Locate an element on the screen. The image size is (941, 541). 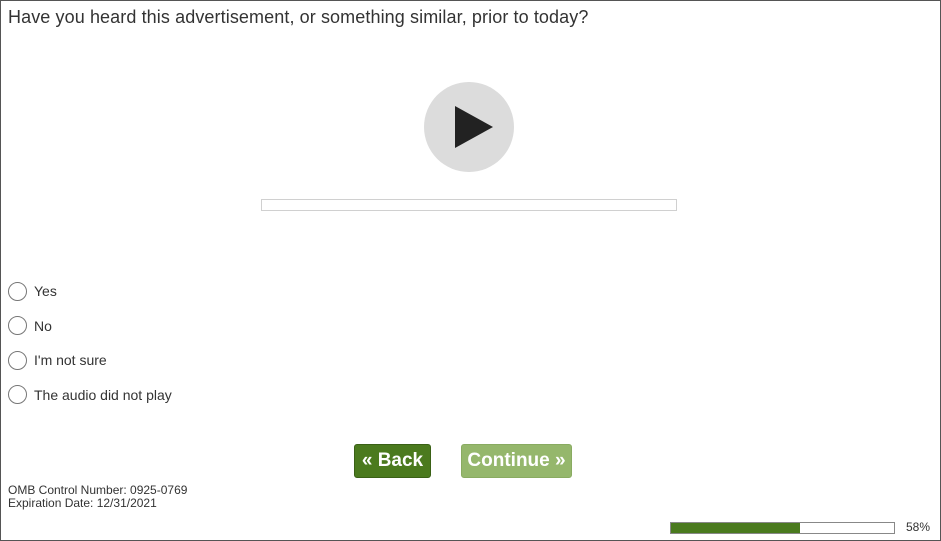
option-audio-did-not-play: The audio did not play is located at coordinates (90, 395).